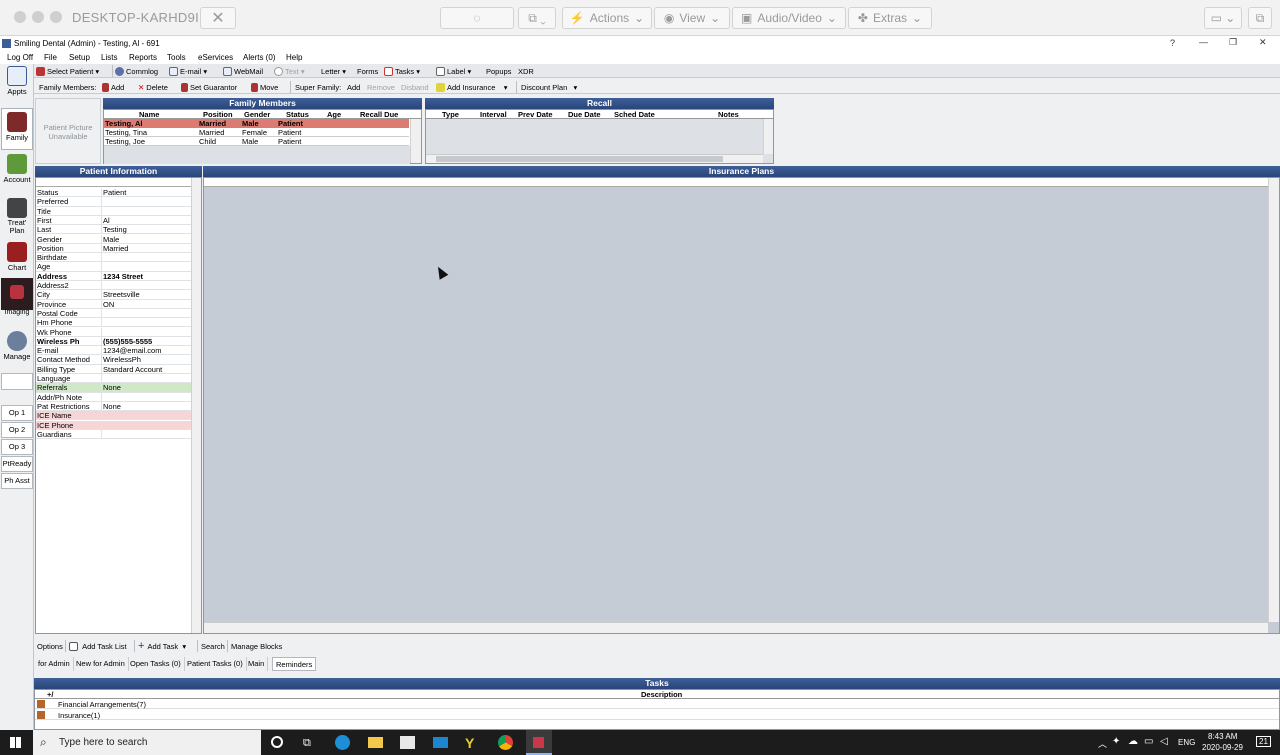  What do you see at coordinates (277, 742) in the screenshot?
I see `cortana-icon` at bounding box center [277, 742].